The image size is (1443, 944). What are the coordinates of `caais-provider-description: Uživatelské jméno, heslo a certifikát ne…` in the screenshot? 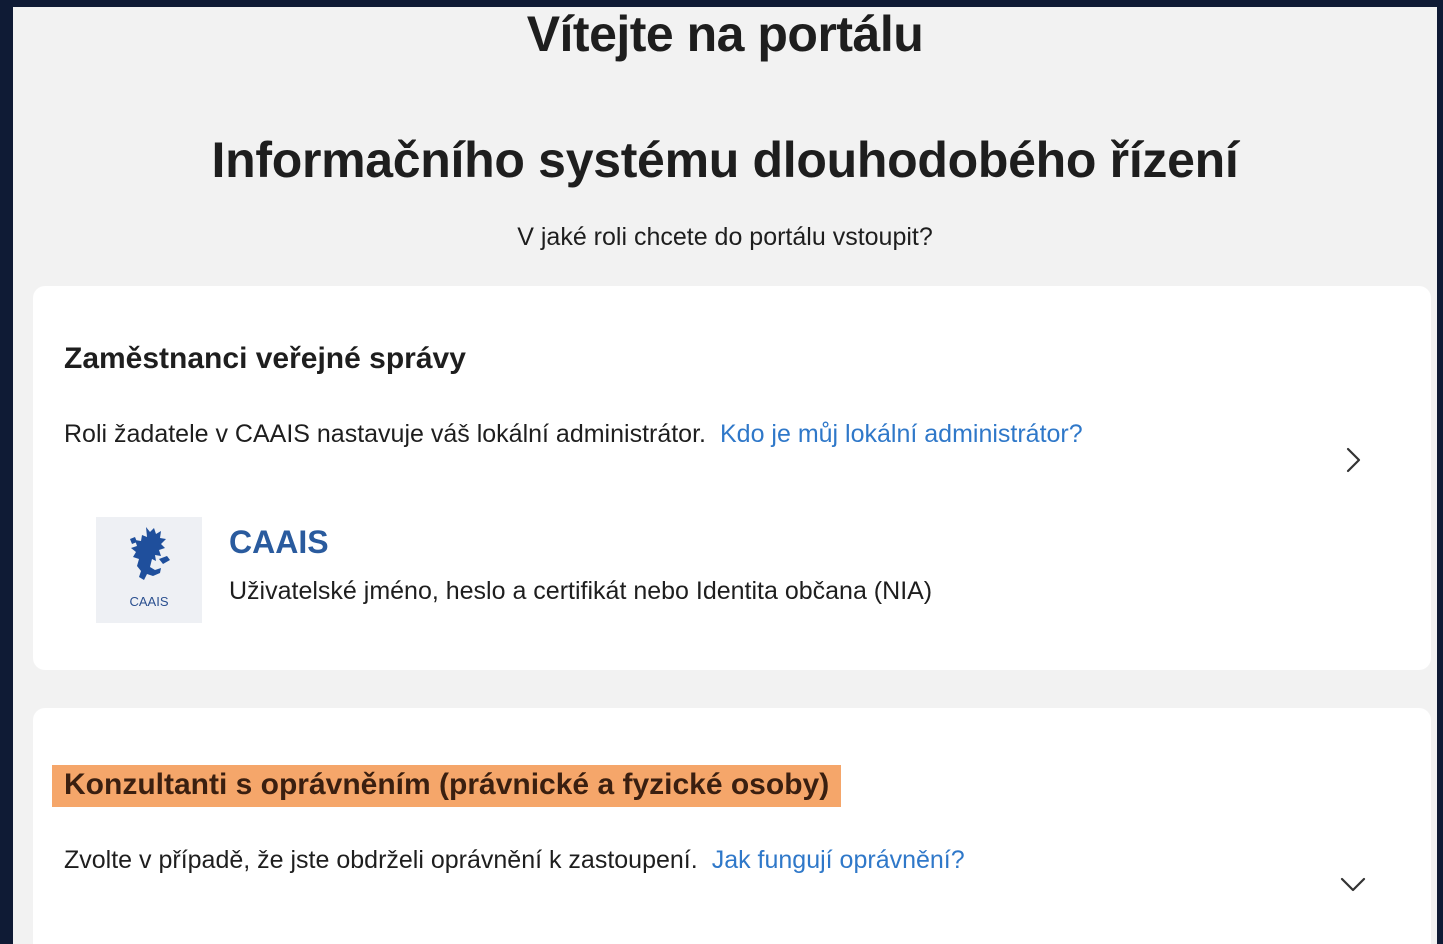 It's located at (581, 591).